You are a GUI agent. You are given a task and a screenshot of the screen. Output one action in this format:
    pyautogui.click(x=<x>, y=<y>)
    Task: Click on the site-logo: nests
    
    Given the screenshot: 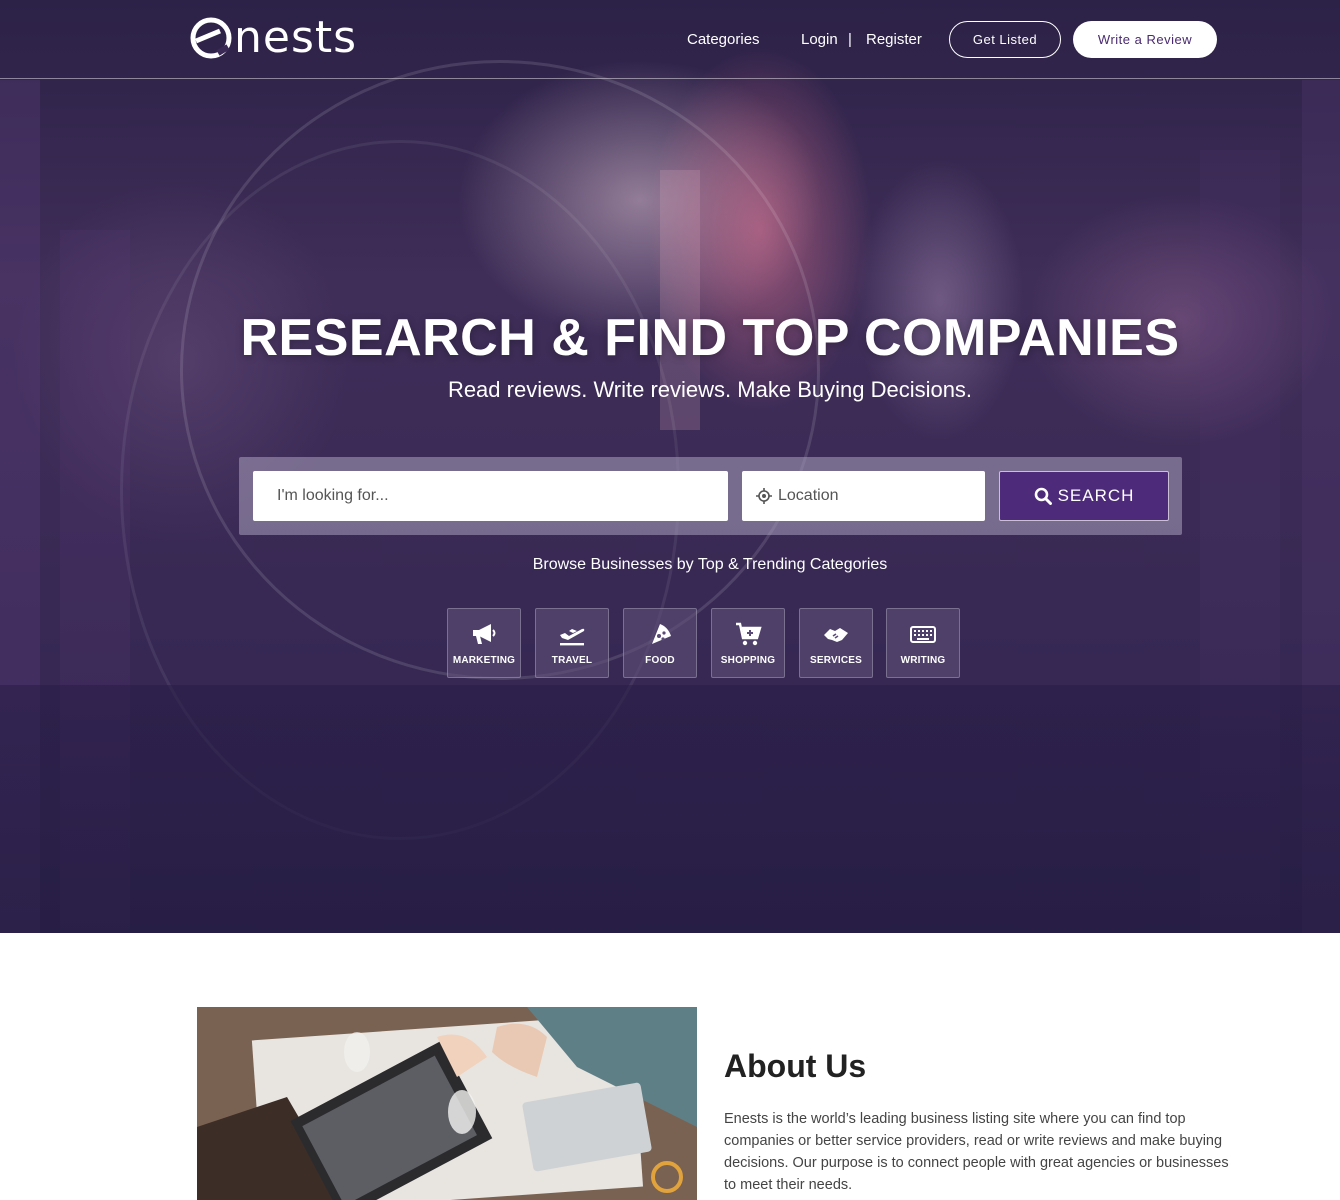 What is the action you would take?
    pyautogui.click(x=273, y=38)
    